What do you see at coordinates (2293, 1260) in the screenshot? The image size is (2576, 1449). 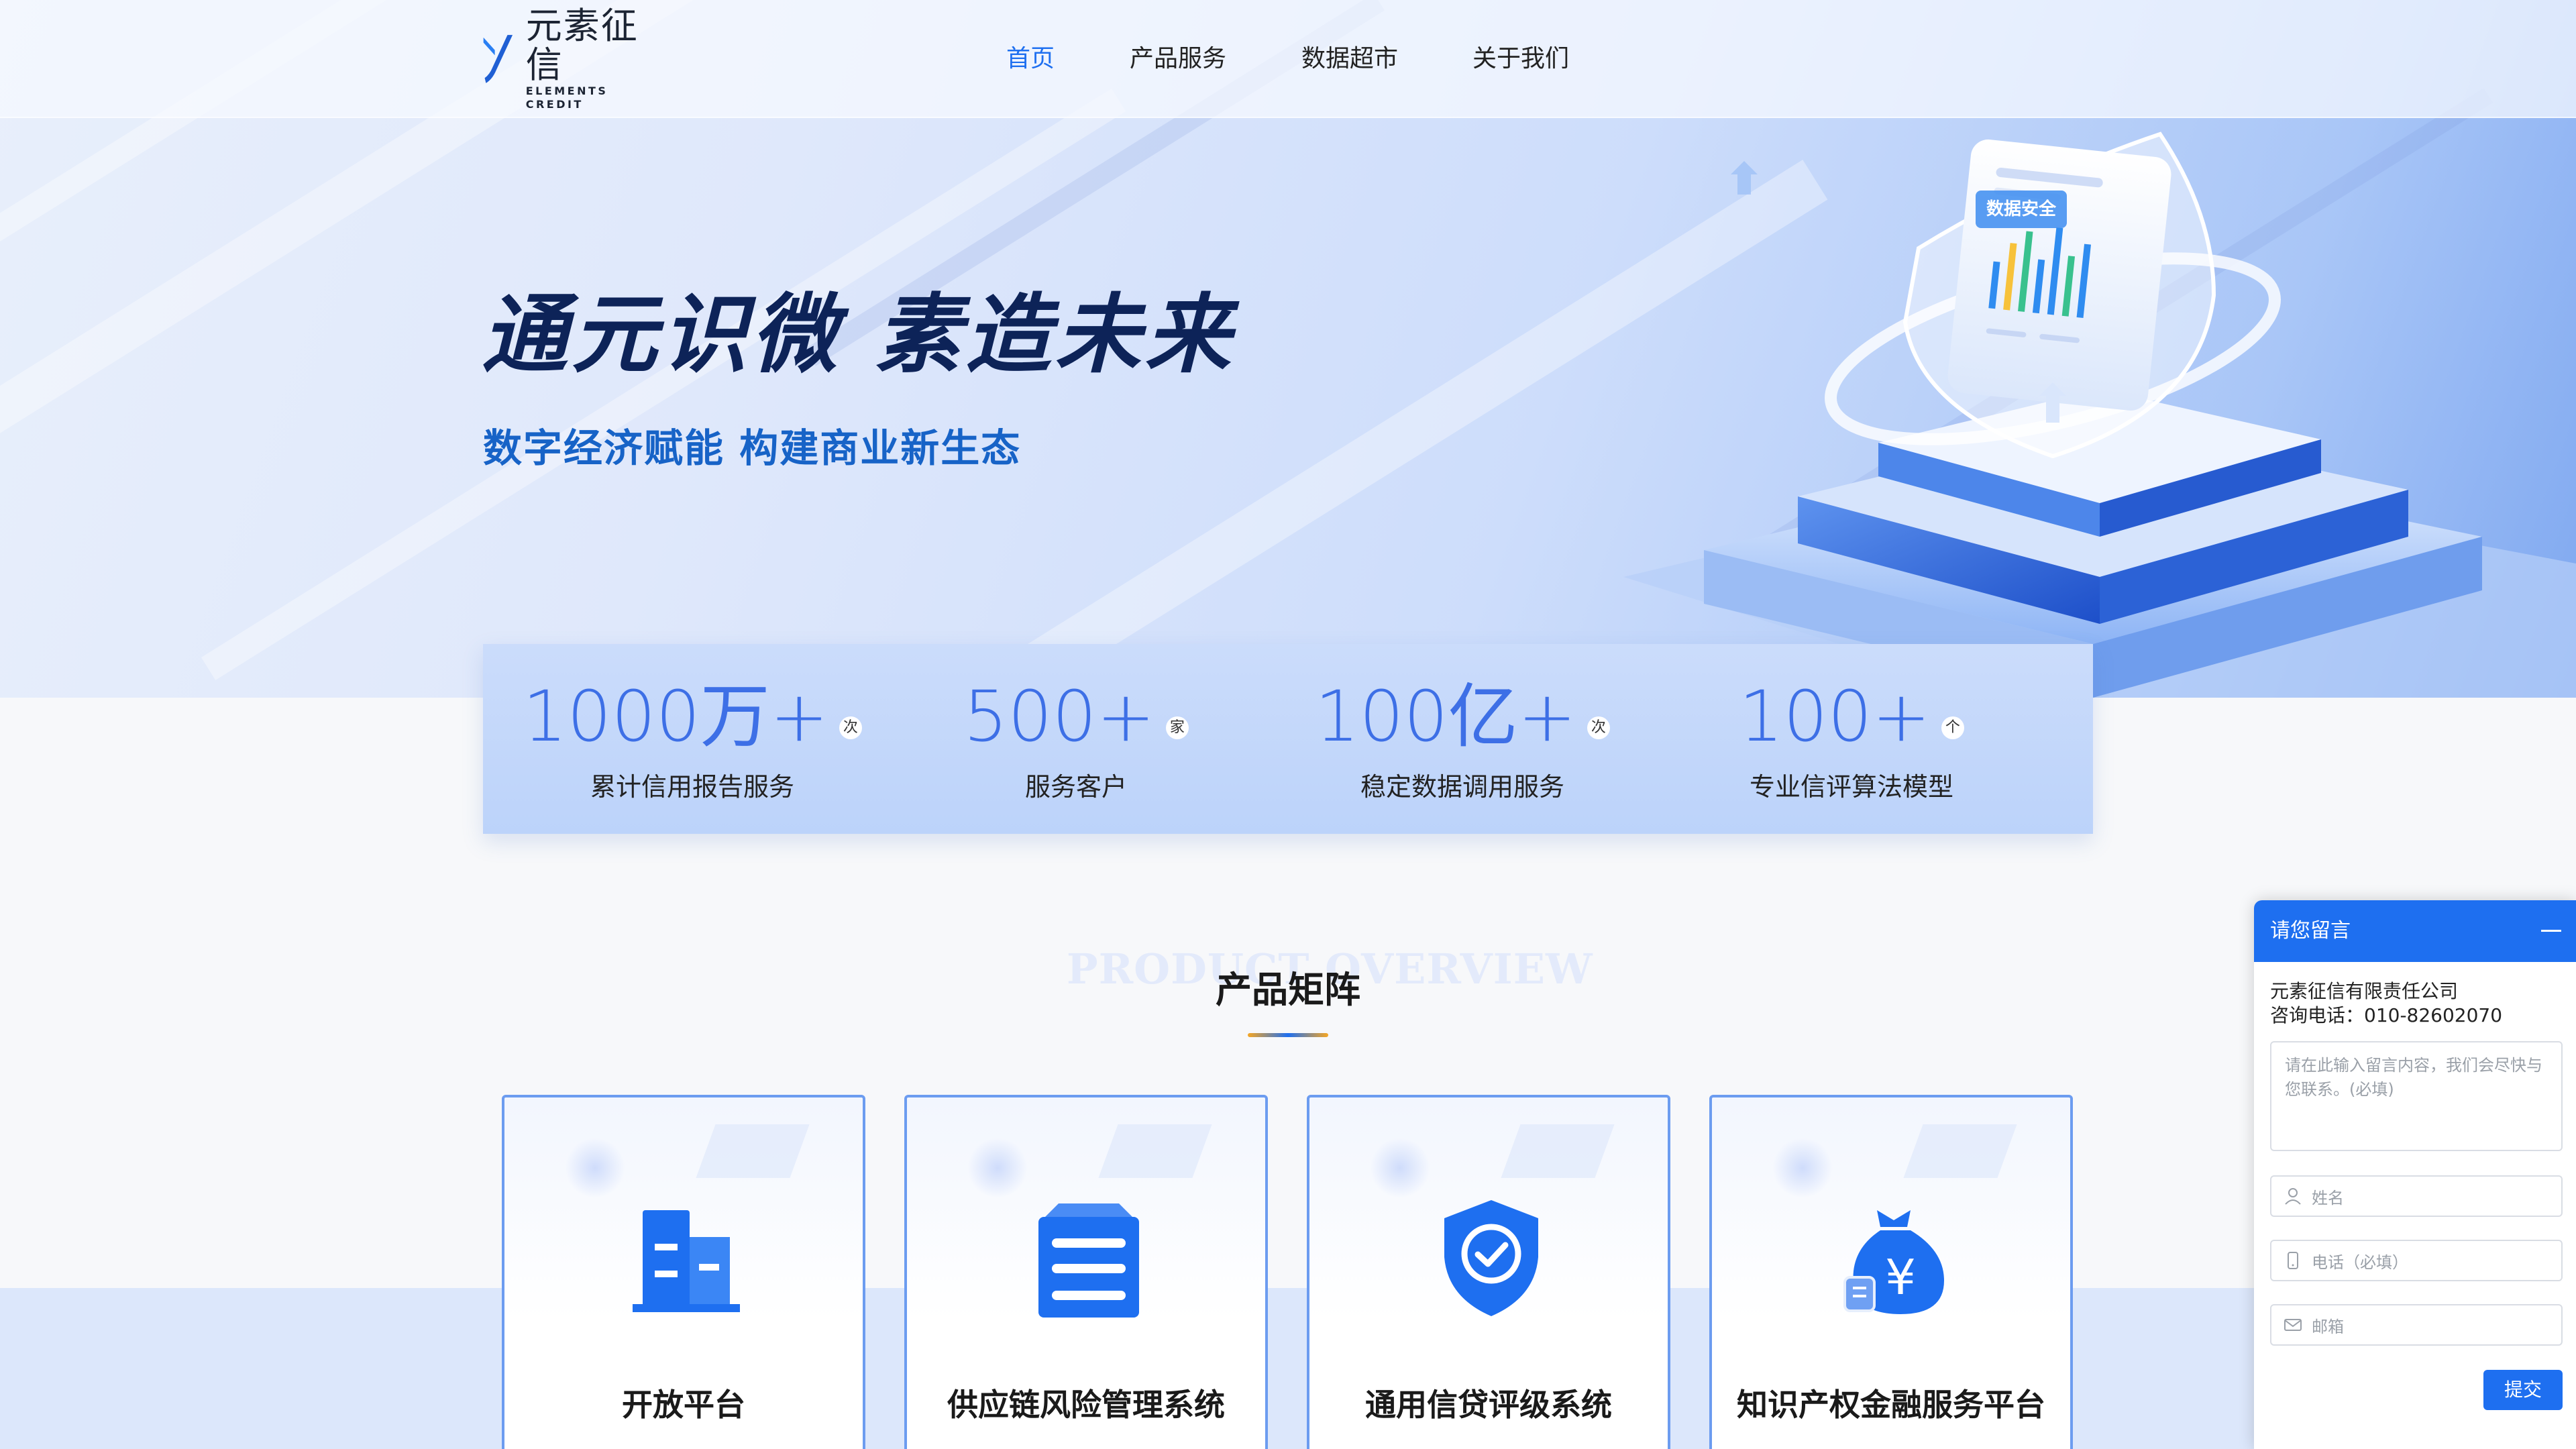 I see `phone-icon` at bounding box center [2293, 1260].